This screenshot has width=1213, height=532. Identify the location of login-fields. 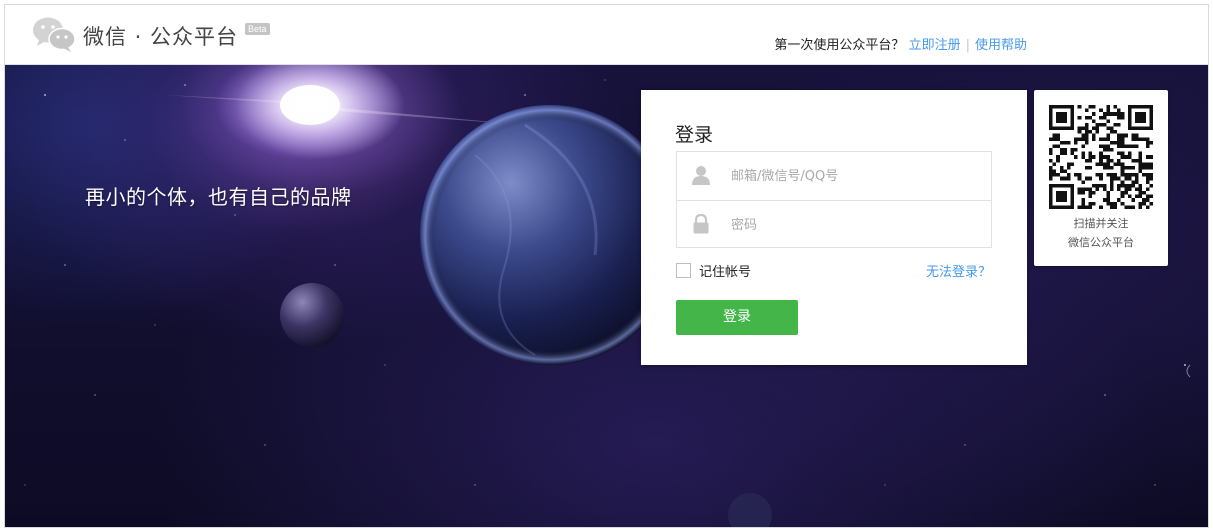
(834, 199).